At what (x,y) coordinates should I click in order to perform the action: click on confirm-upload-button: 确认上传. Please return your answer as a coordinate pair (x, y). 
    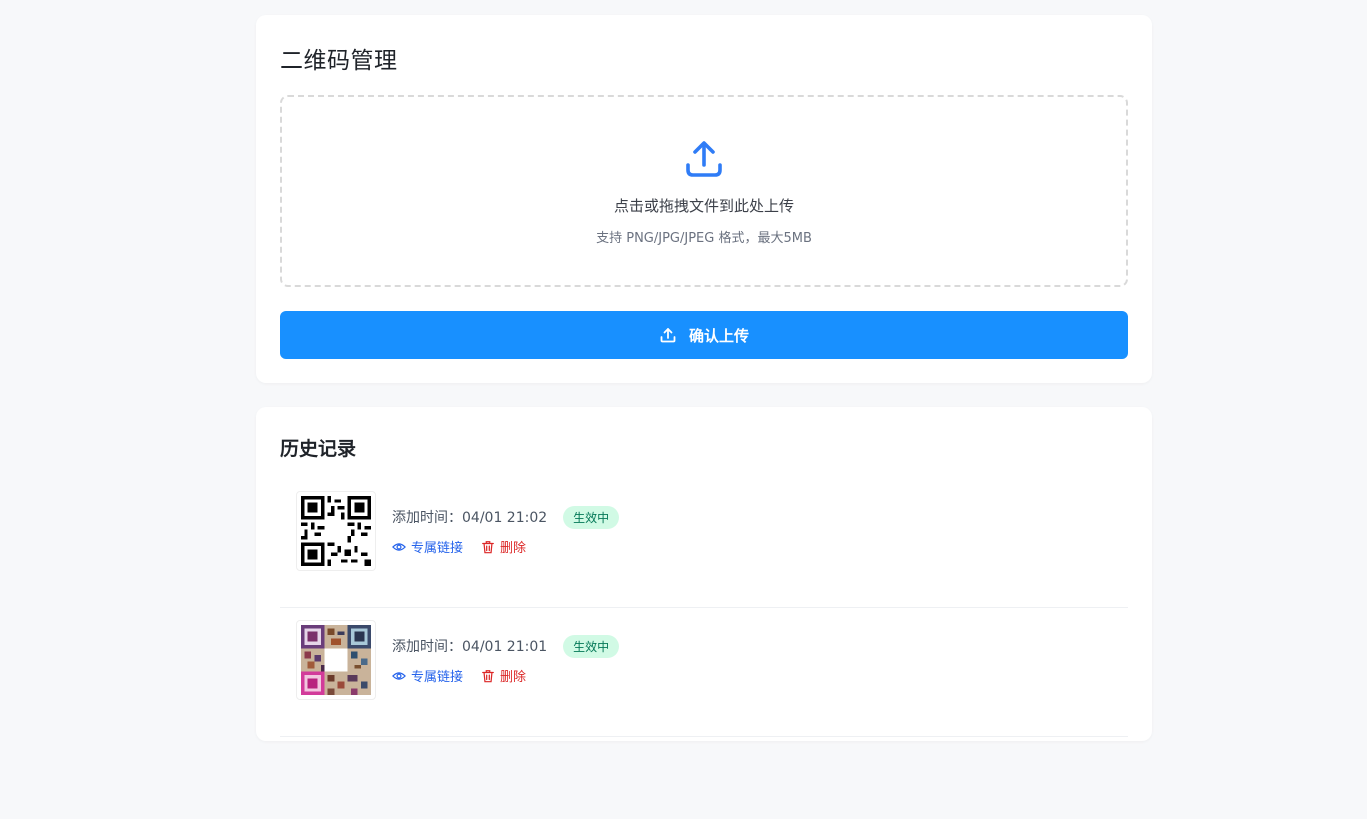
    Looking at the image, I should click on (704, 335).